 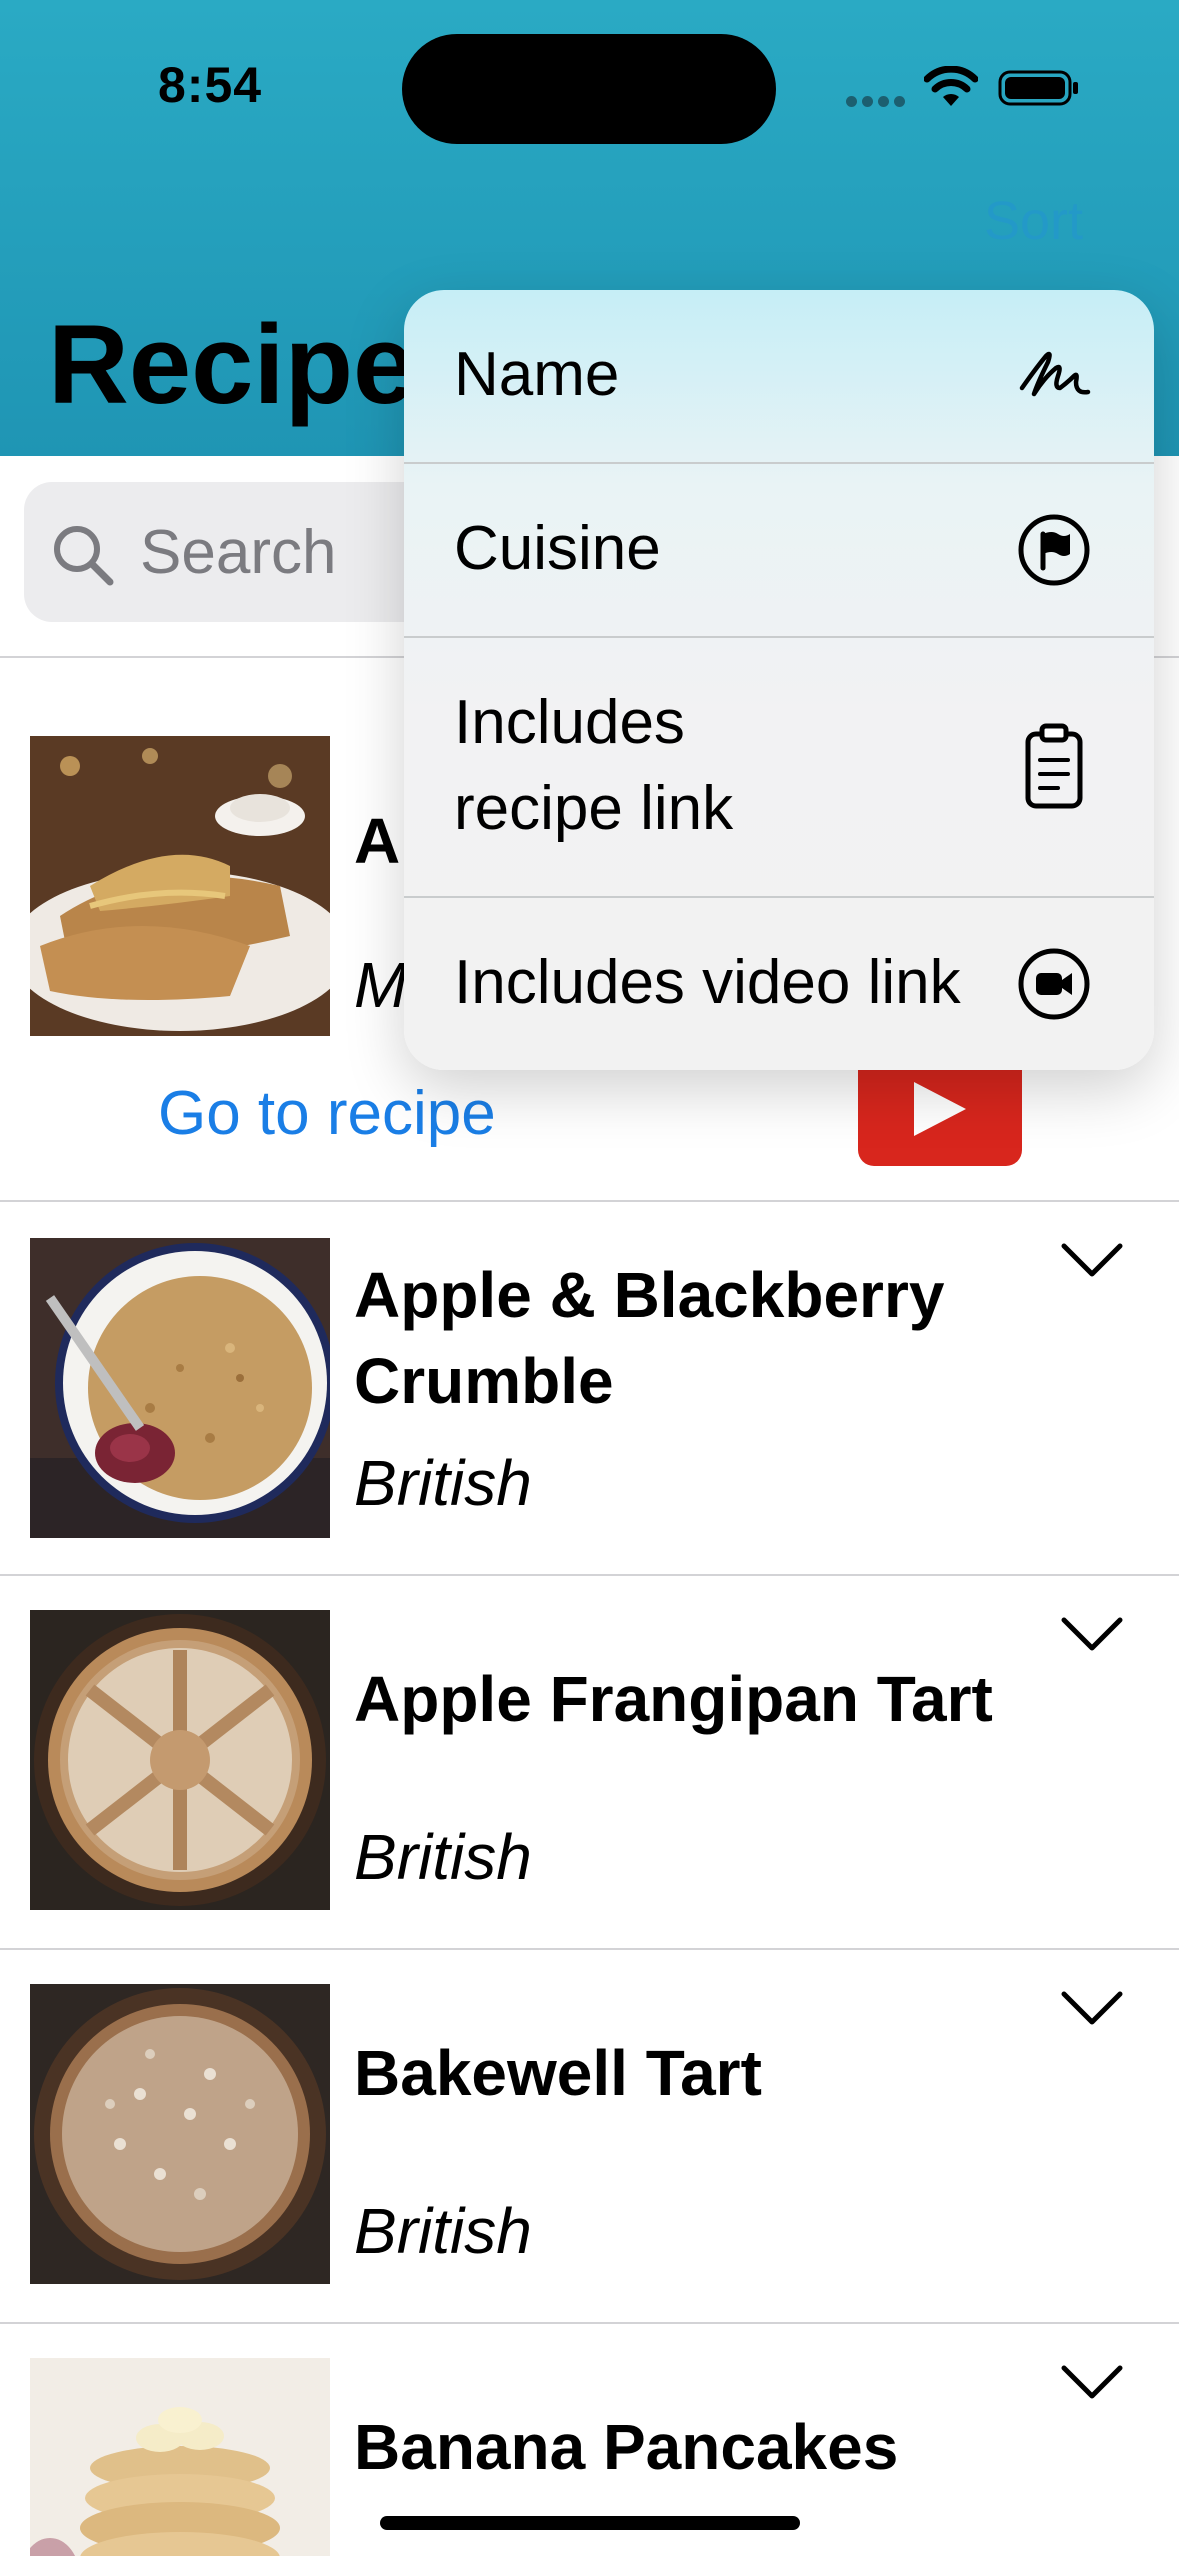 I want to click on recipe-cuisine: M, so click(x=381, y=985).